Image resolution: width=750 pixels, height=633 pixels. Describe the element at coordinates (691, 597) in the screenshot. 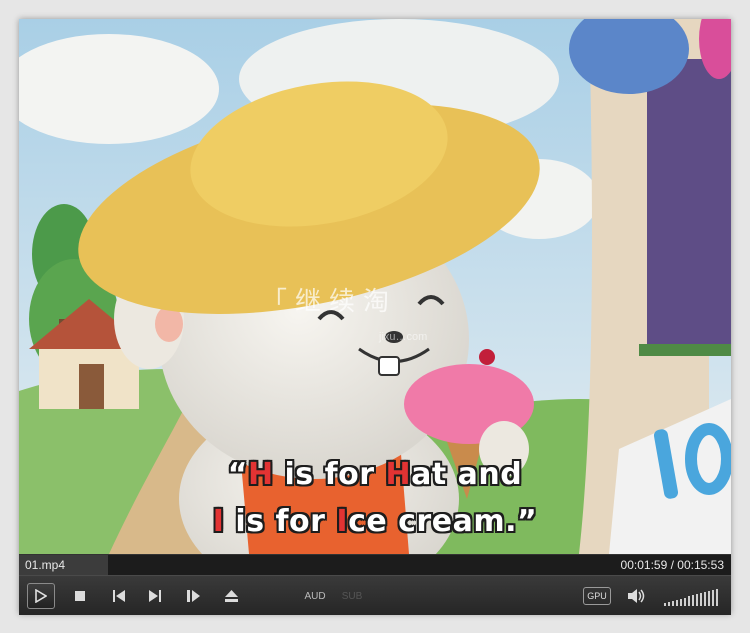

I see `volume-slider` at that location.